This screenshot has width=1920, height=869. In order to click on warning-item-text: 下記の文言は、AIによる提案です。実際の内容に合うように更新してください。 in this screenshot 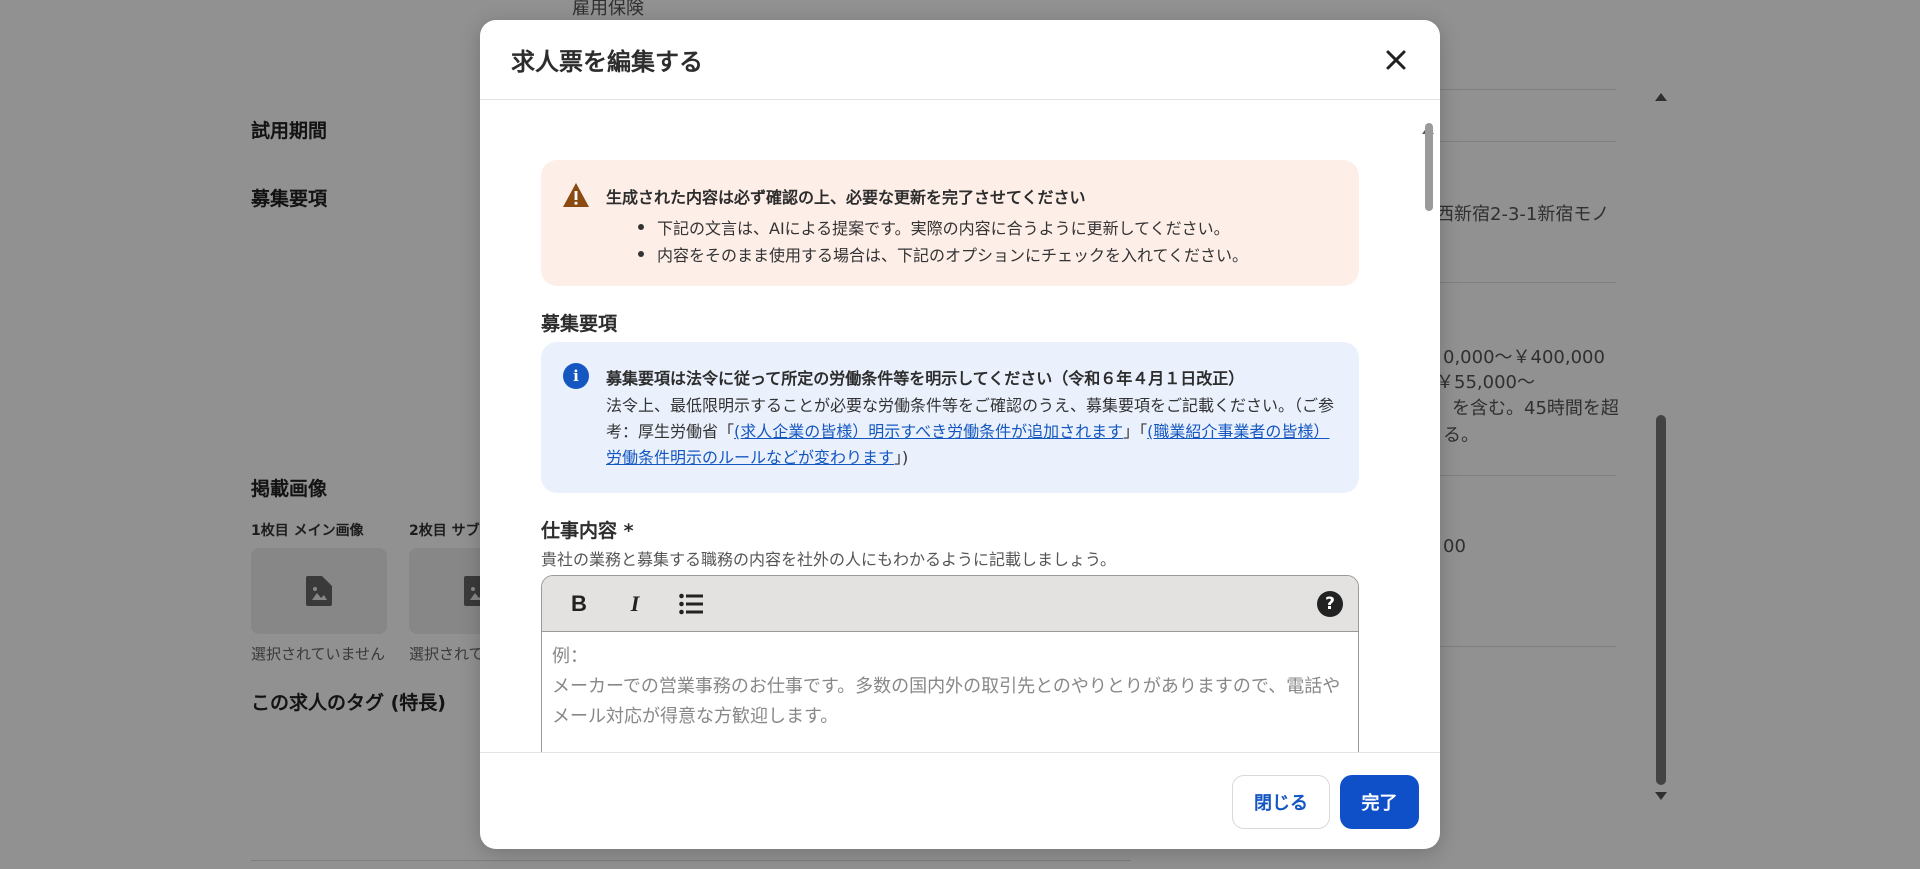, I will do `click(943, 228)`.